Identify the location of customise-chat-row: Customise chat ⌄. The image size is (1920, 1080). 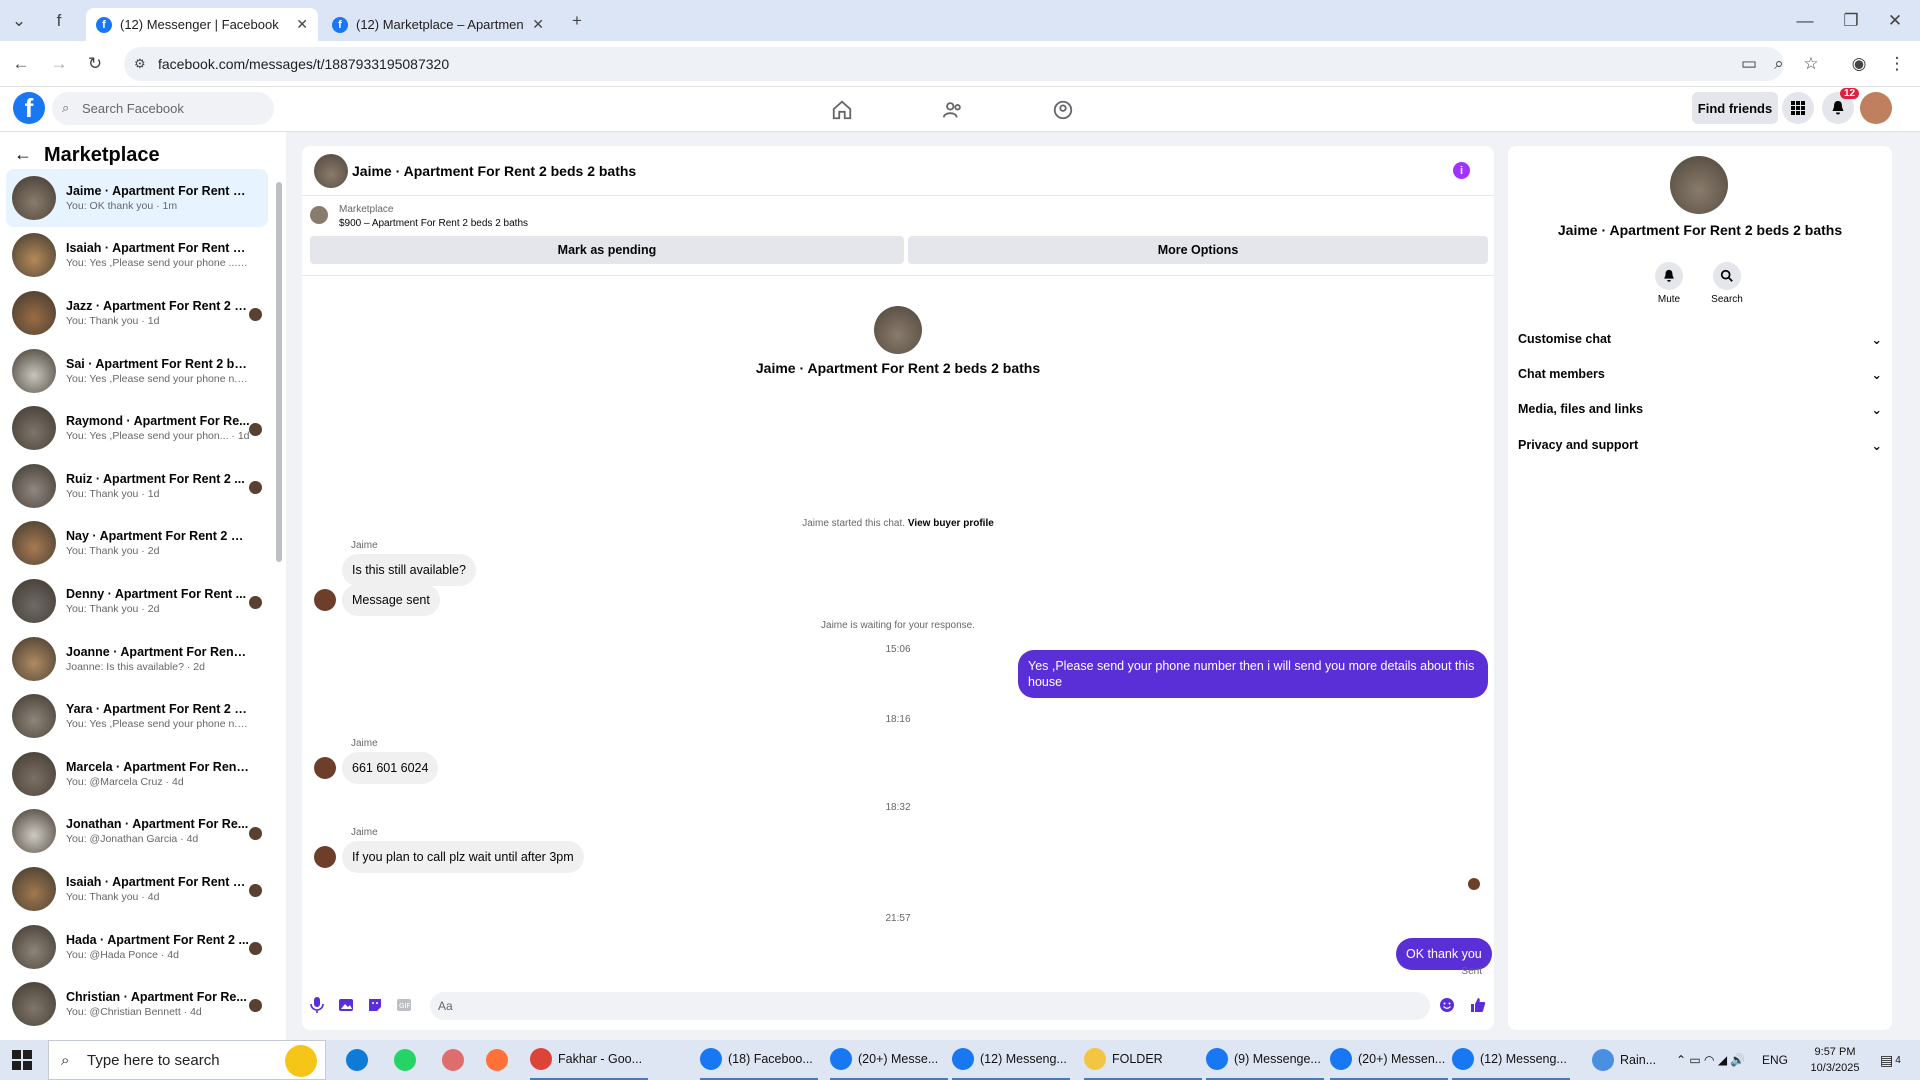
(1702, 339).